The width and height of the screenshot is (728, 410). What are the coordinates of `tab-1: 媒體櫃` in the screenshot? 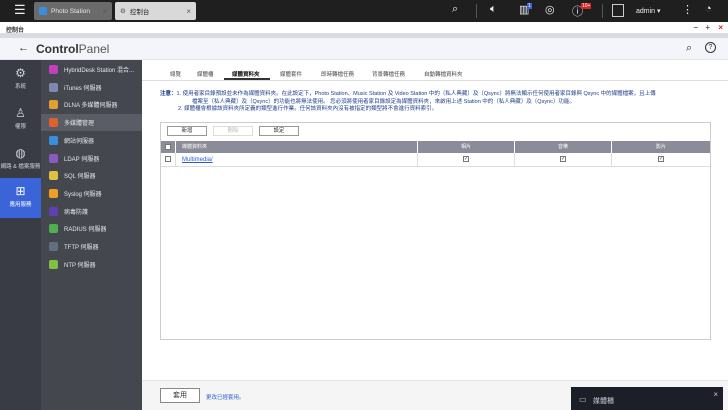 It's located at (205, 74).